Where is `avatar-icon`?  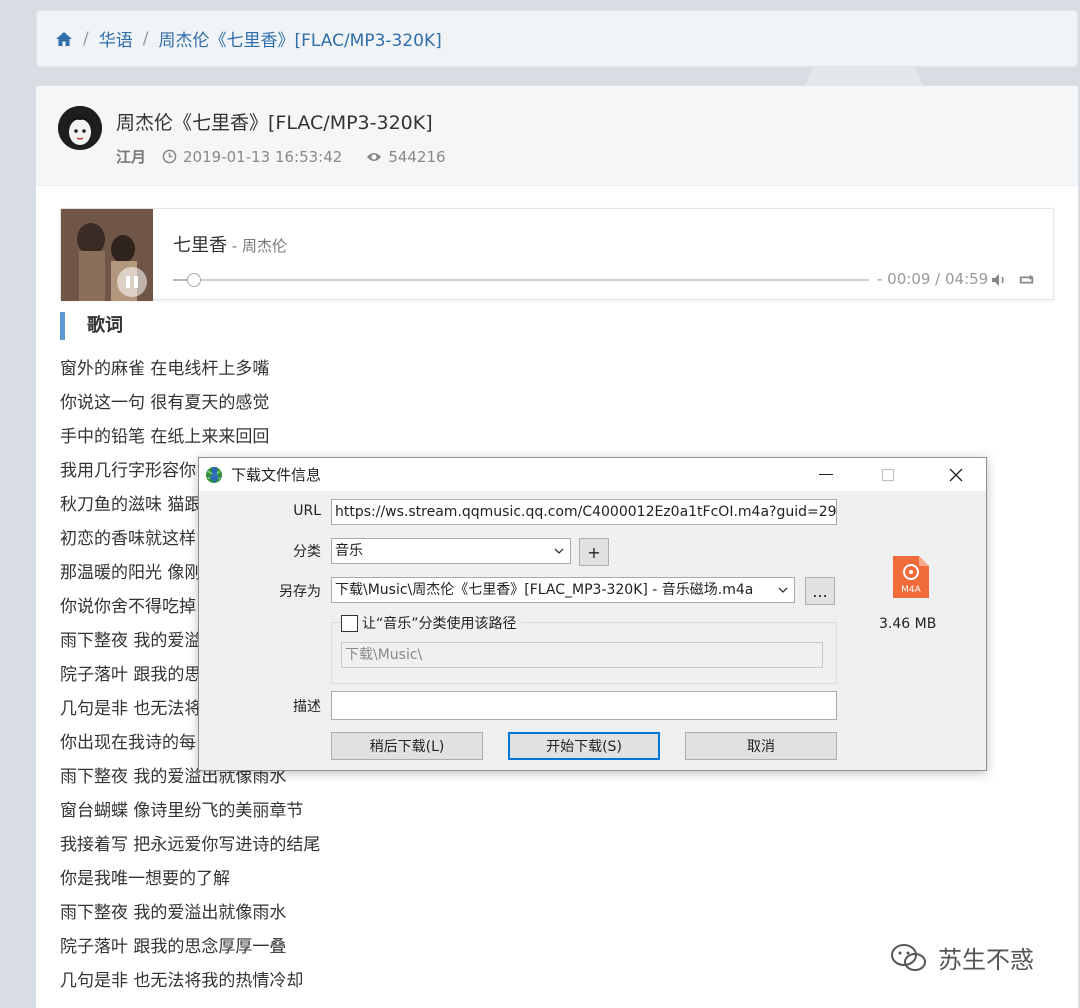 avatar-icon is located at coordinates (80, 128).